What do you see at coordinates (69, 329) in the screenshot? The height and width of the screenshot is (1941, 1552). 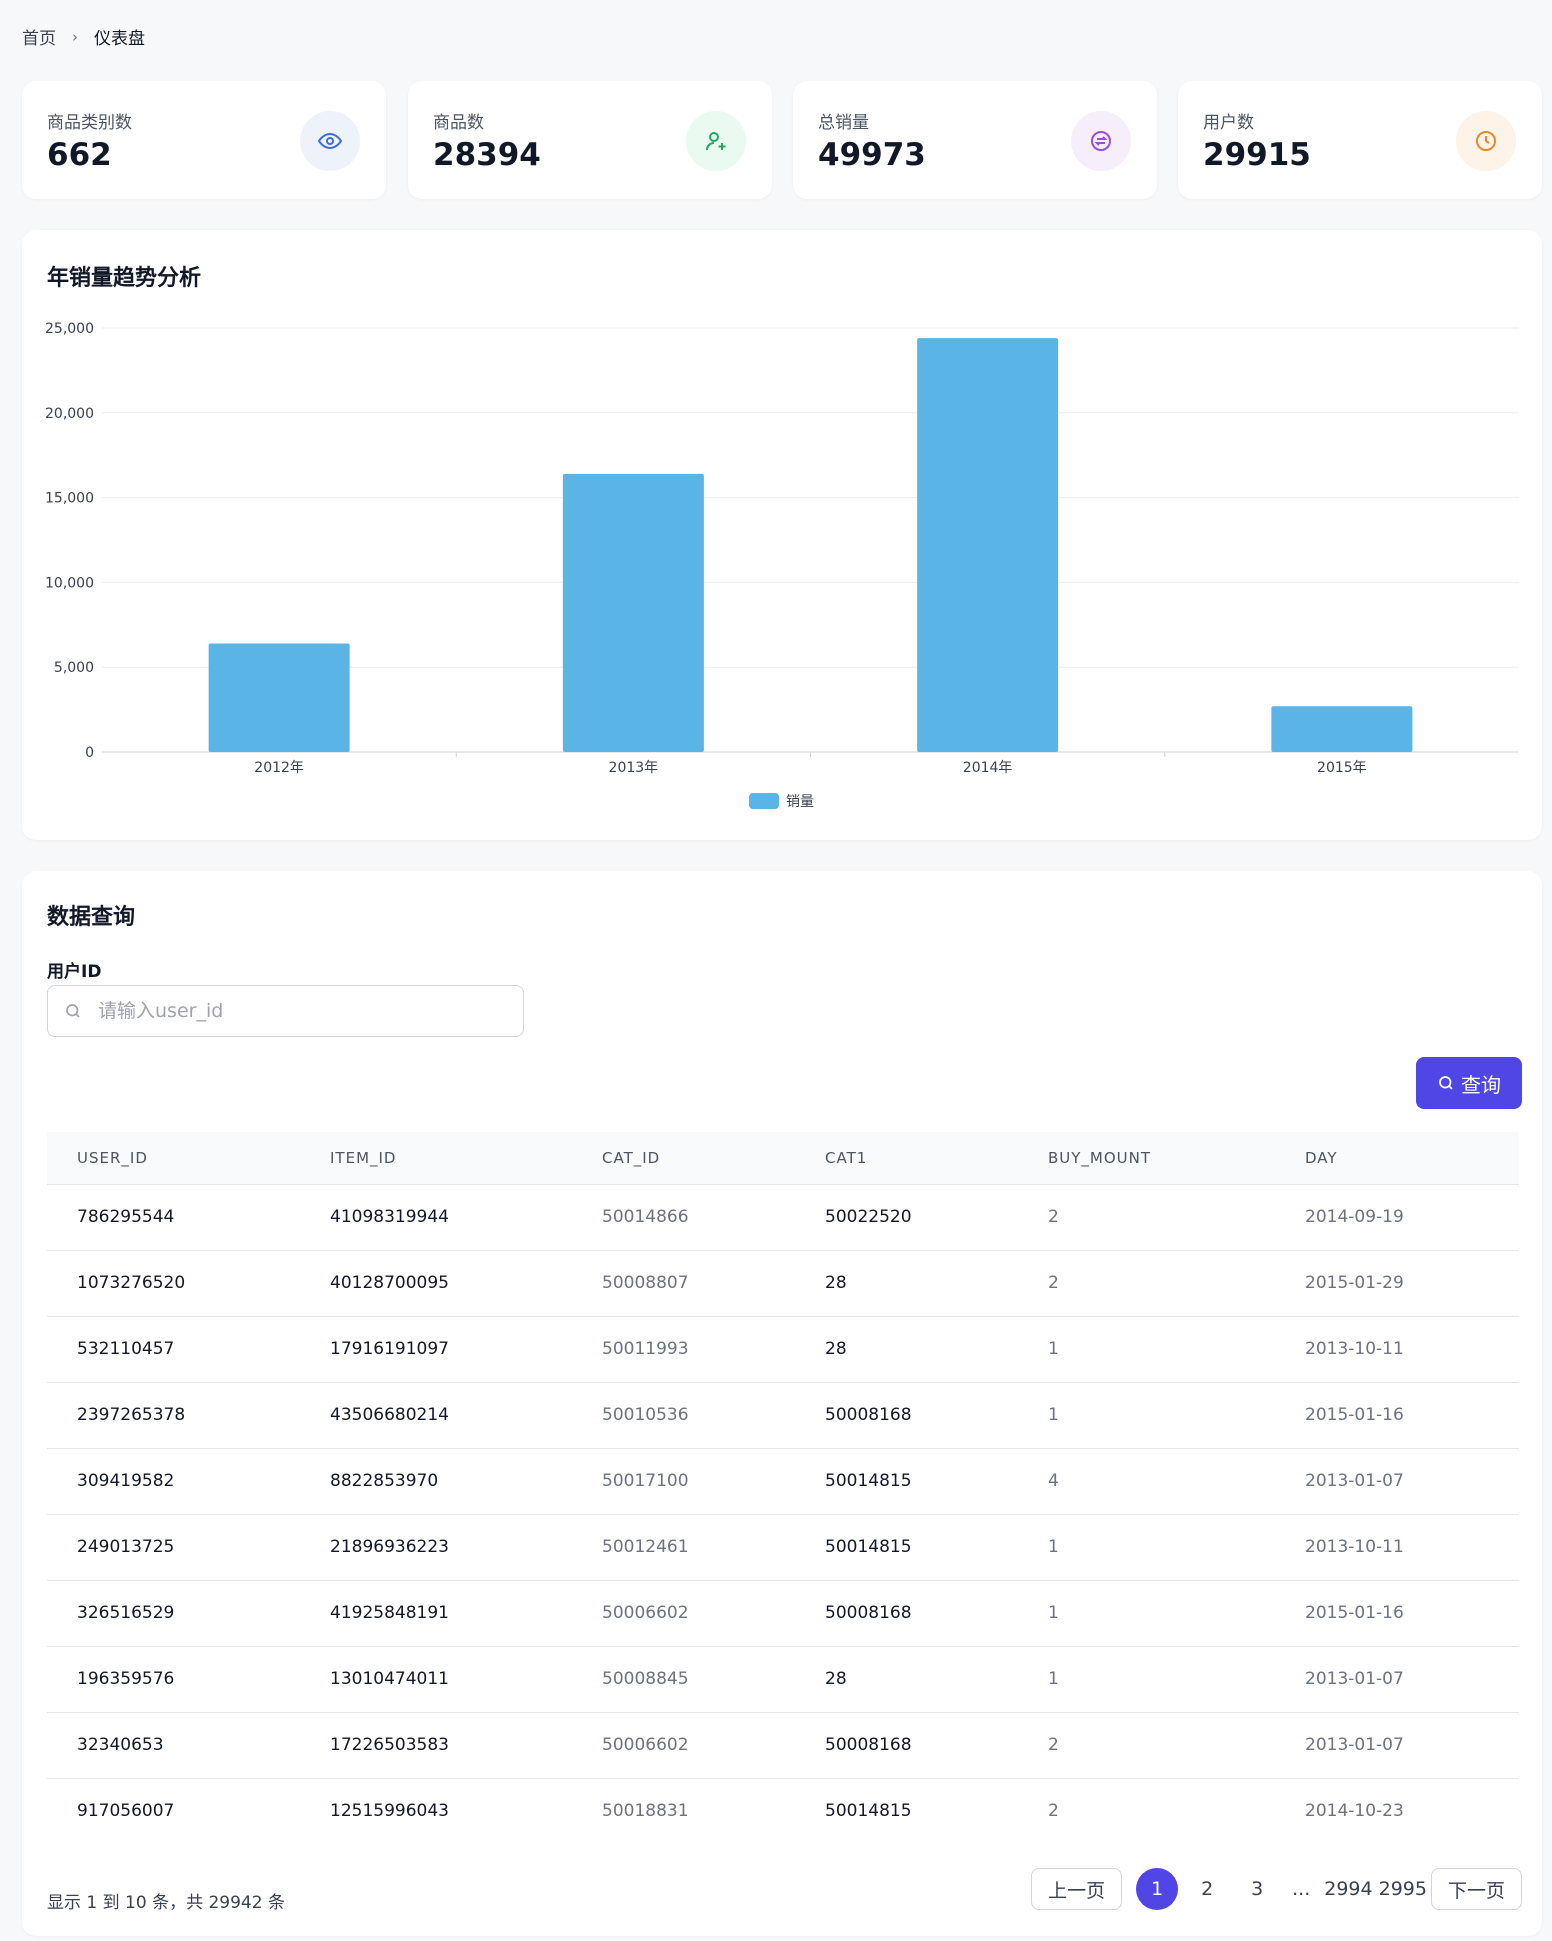 I see `y-tick-label: 25,000` at bounding box center [69, 329].